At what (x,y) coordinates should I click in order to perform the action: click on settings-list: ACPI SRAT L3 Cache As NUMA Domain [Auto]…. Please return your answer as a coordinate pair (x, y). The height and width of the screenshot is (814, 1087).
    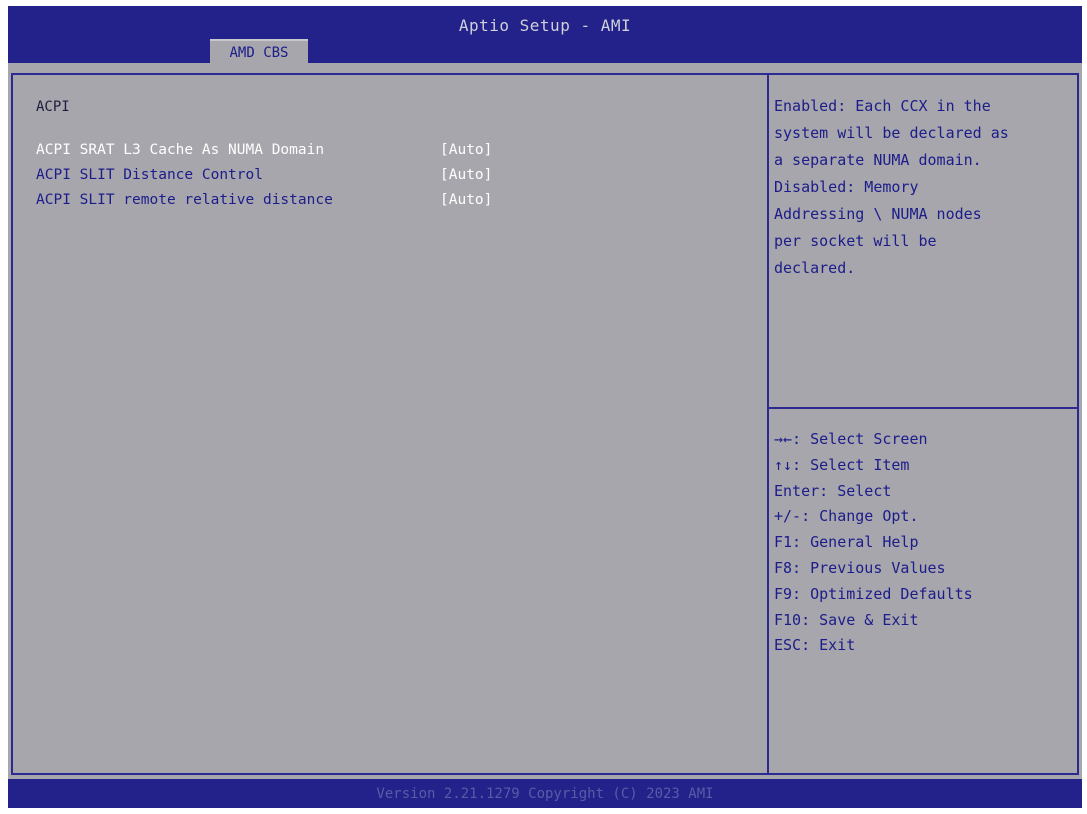
    Looking at the image, I should click on (264, 175).